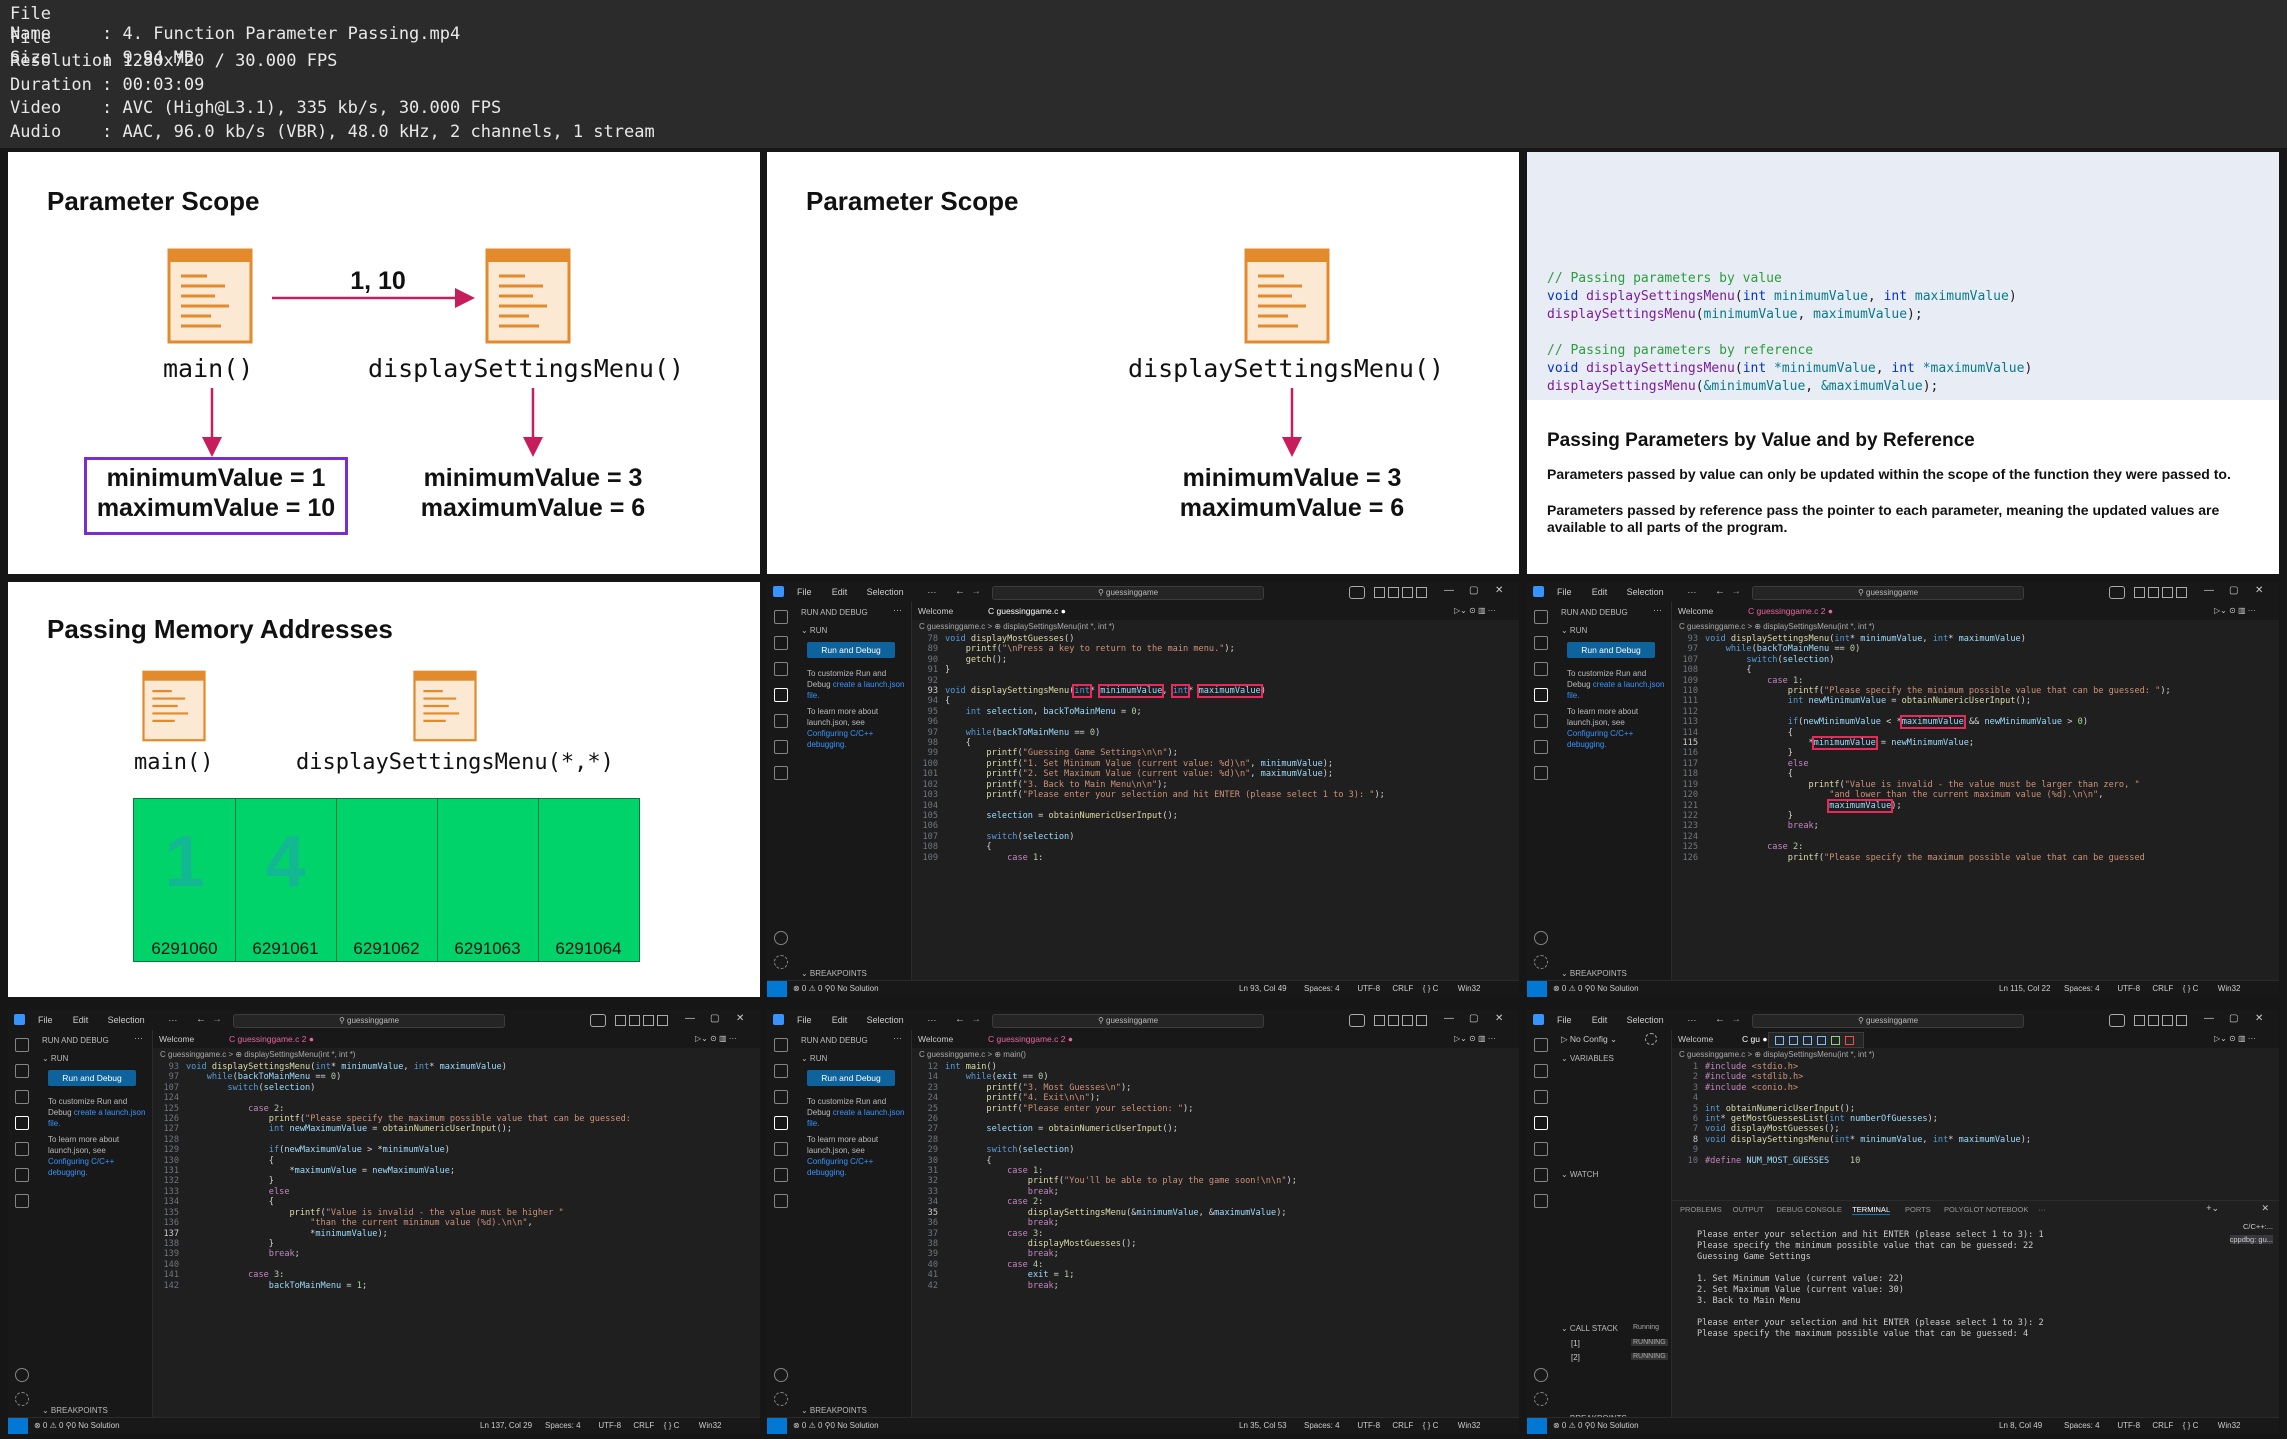 The width and height of the screenshot is (2287, 1439). What do you see at coordinates (643, 1425) in the screenshot?
I see `status-item: CRLF` at bounding box center [643, 1425].